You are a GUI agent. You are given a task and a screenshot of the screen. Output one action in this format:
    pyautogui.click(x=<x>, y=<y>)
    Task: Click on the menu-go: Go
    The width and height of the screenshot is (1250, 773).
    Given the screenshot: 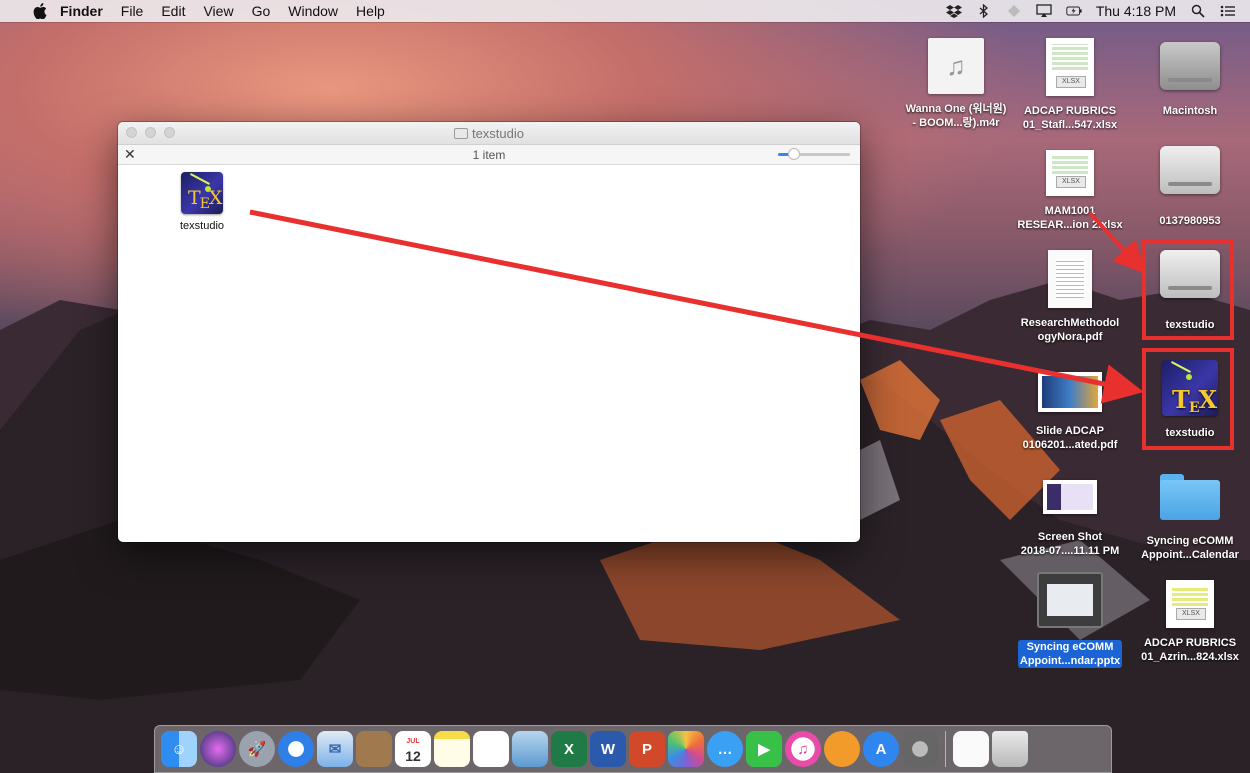 What is the action you would take?
    pyautogui.click(x=261, y=11)
    